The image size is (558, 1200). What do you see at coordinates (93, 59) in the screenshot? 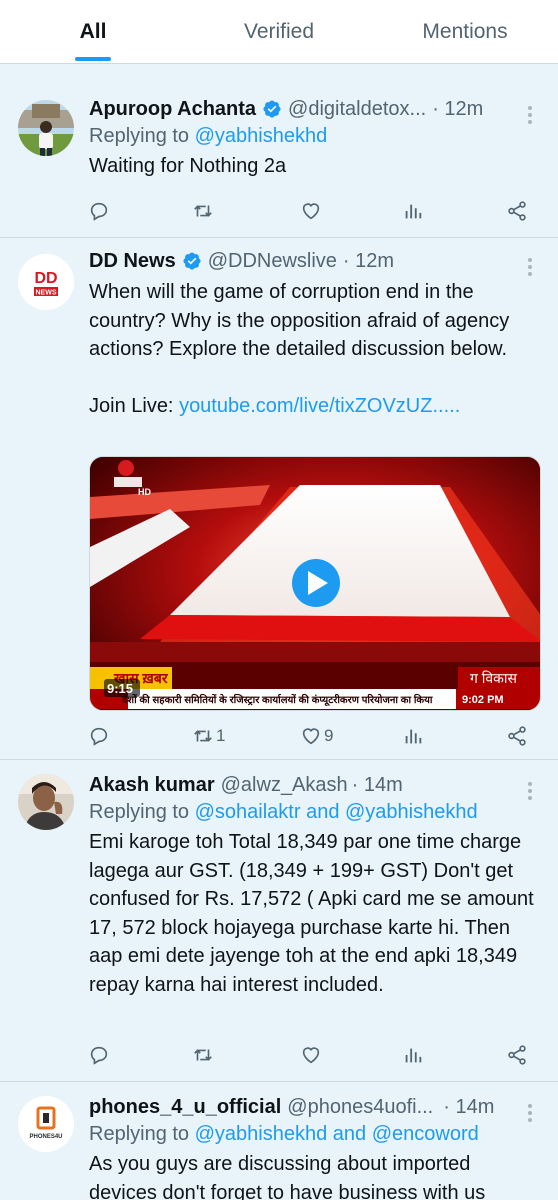
I see `active-tab-indicator` at bounding box center [93, 59].